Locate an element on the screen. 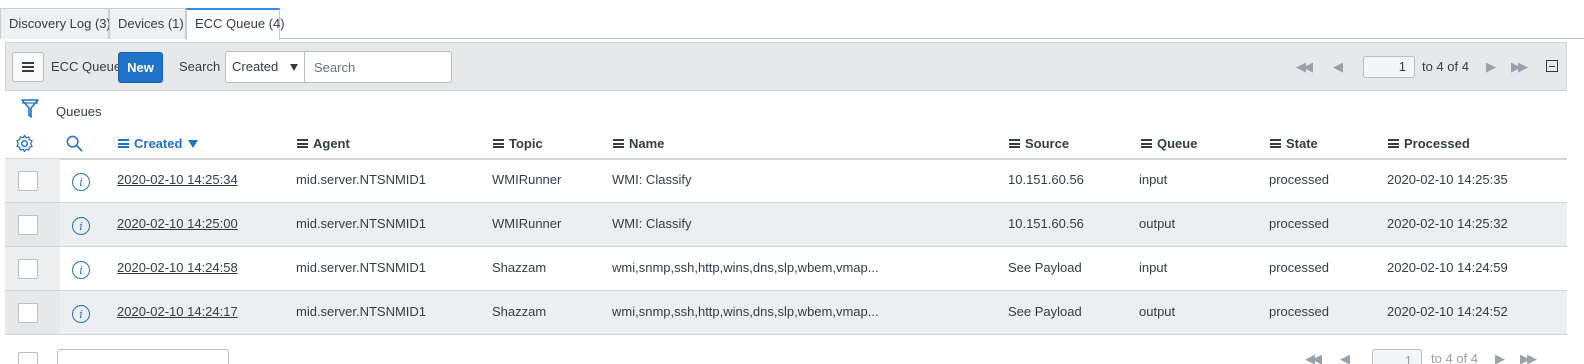 Image resolution: width=1584 pixels, height=364 pixels. footer-page-range-label: to 4 of 4 is located at coordinates (1454, 357).